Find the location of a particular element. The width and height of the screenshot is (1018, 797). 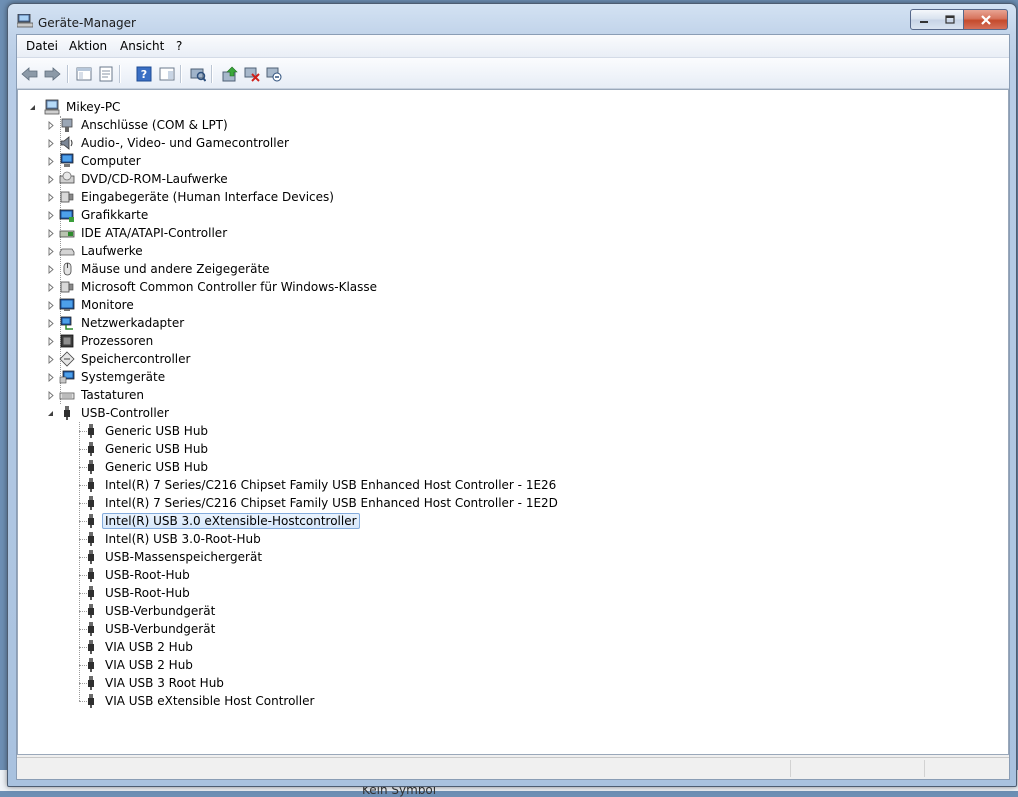

tree-category-monitore: Monitore is located at coordinates (91, 305).